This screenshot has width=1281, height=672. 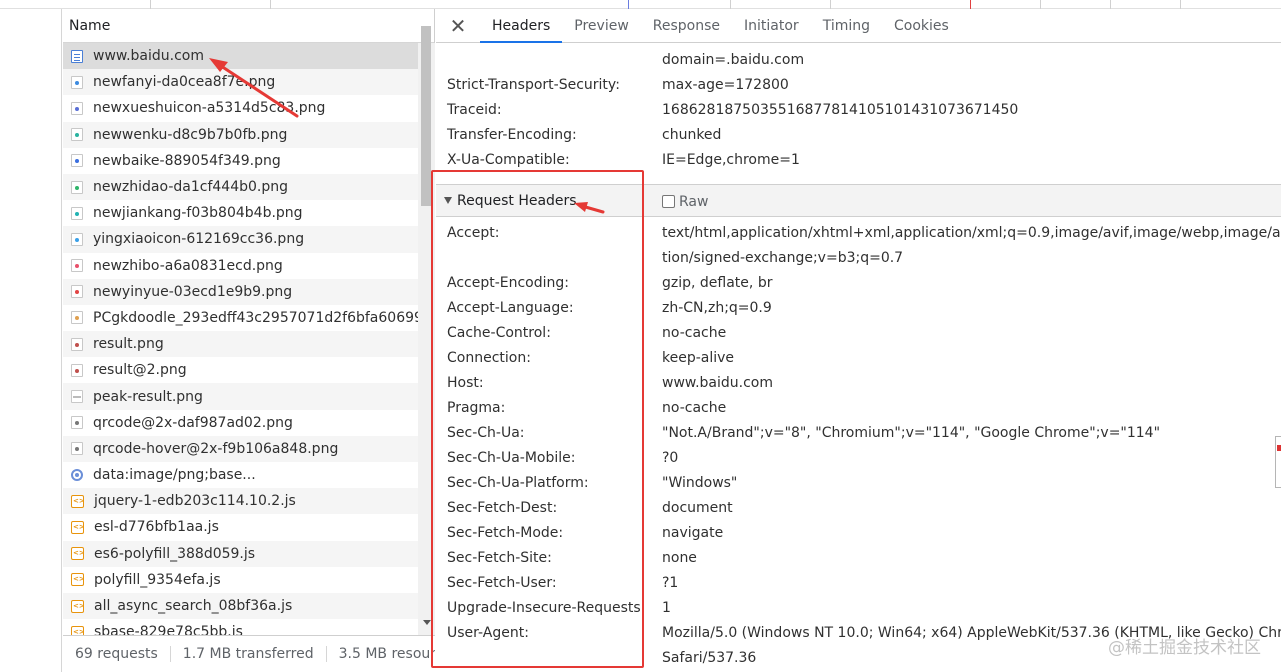 I want to click on tab-preview: Preview, so click(x=601, y=25).